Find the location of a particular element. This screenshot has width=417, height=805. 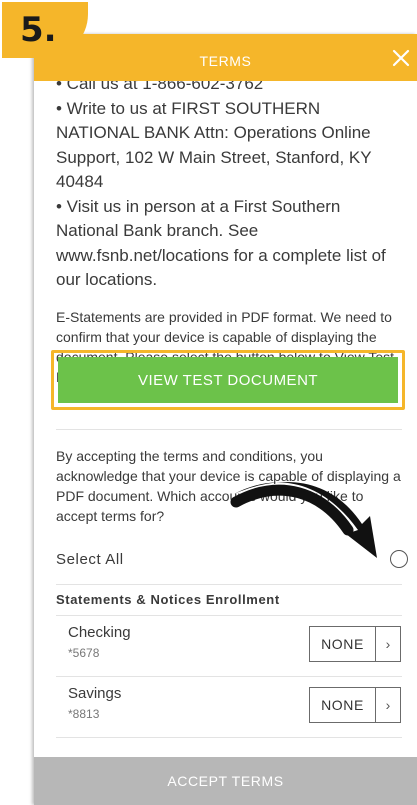

account-row-checking: Checking *5678 NONE › is located at coordinates (232, 647).